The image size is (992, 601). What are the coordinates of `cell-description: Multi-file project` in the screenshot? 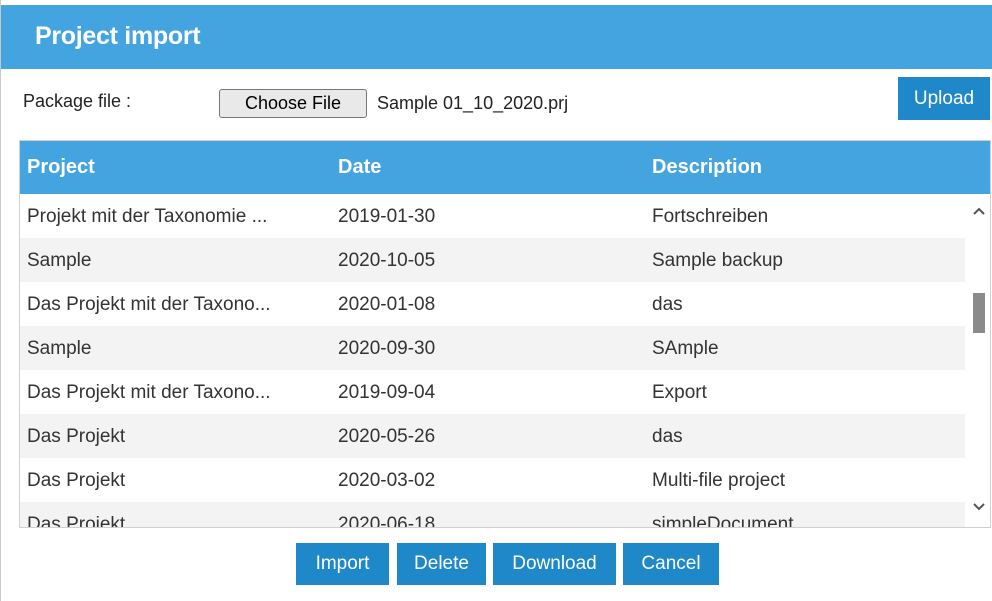 It's located at (719, 480).